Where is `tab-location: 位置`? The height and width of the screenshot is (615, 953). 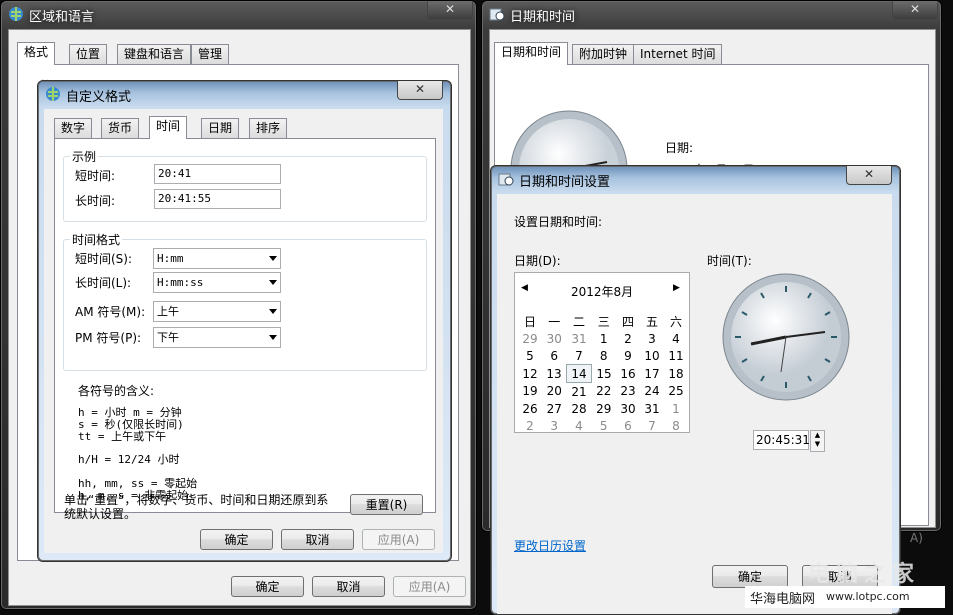 tab-location: 位置 is located at coordinates (88, 54).